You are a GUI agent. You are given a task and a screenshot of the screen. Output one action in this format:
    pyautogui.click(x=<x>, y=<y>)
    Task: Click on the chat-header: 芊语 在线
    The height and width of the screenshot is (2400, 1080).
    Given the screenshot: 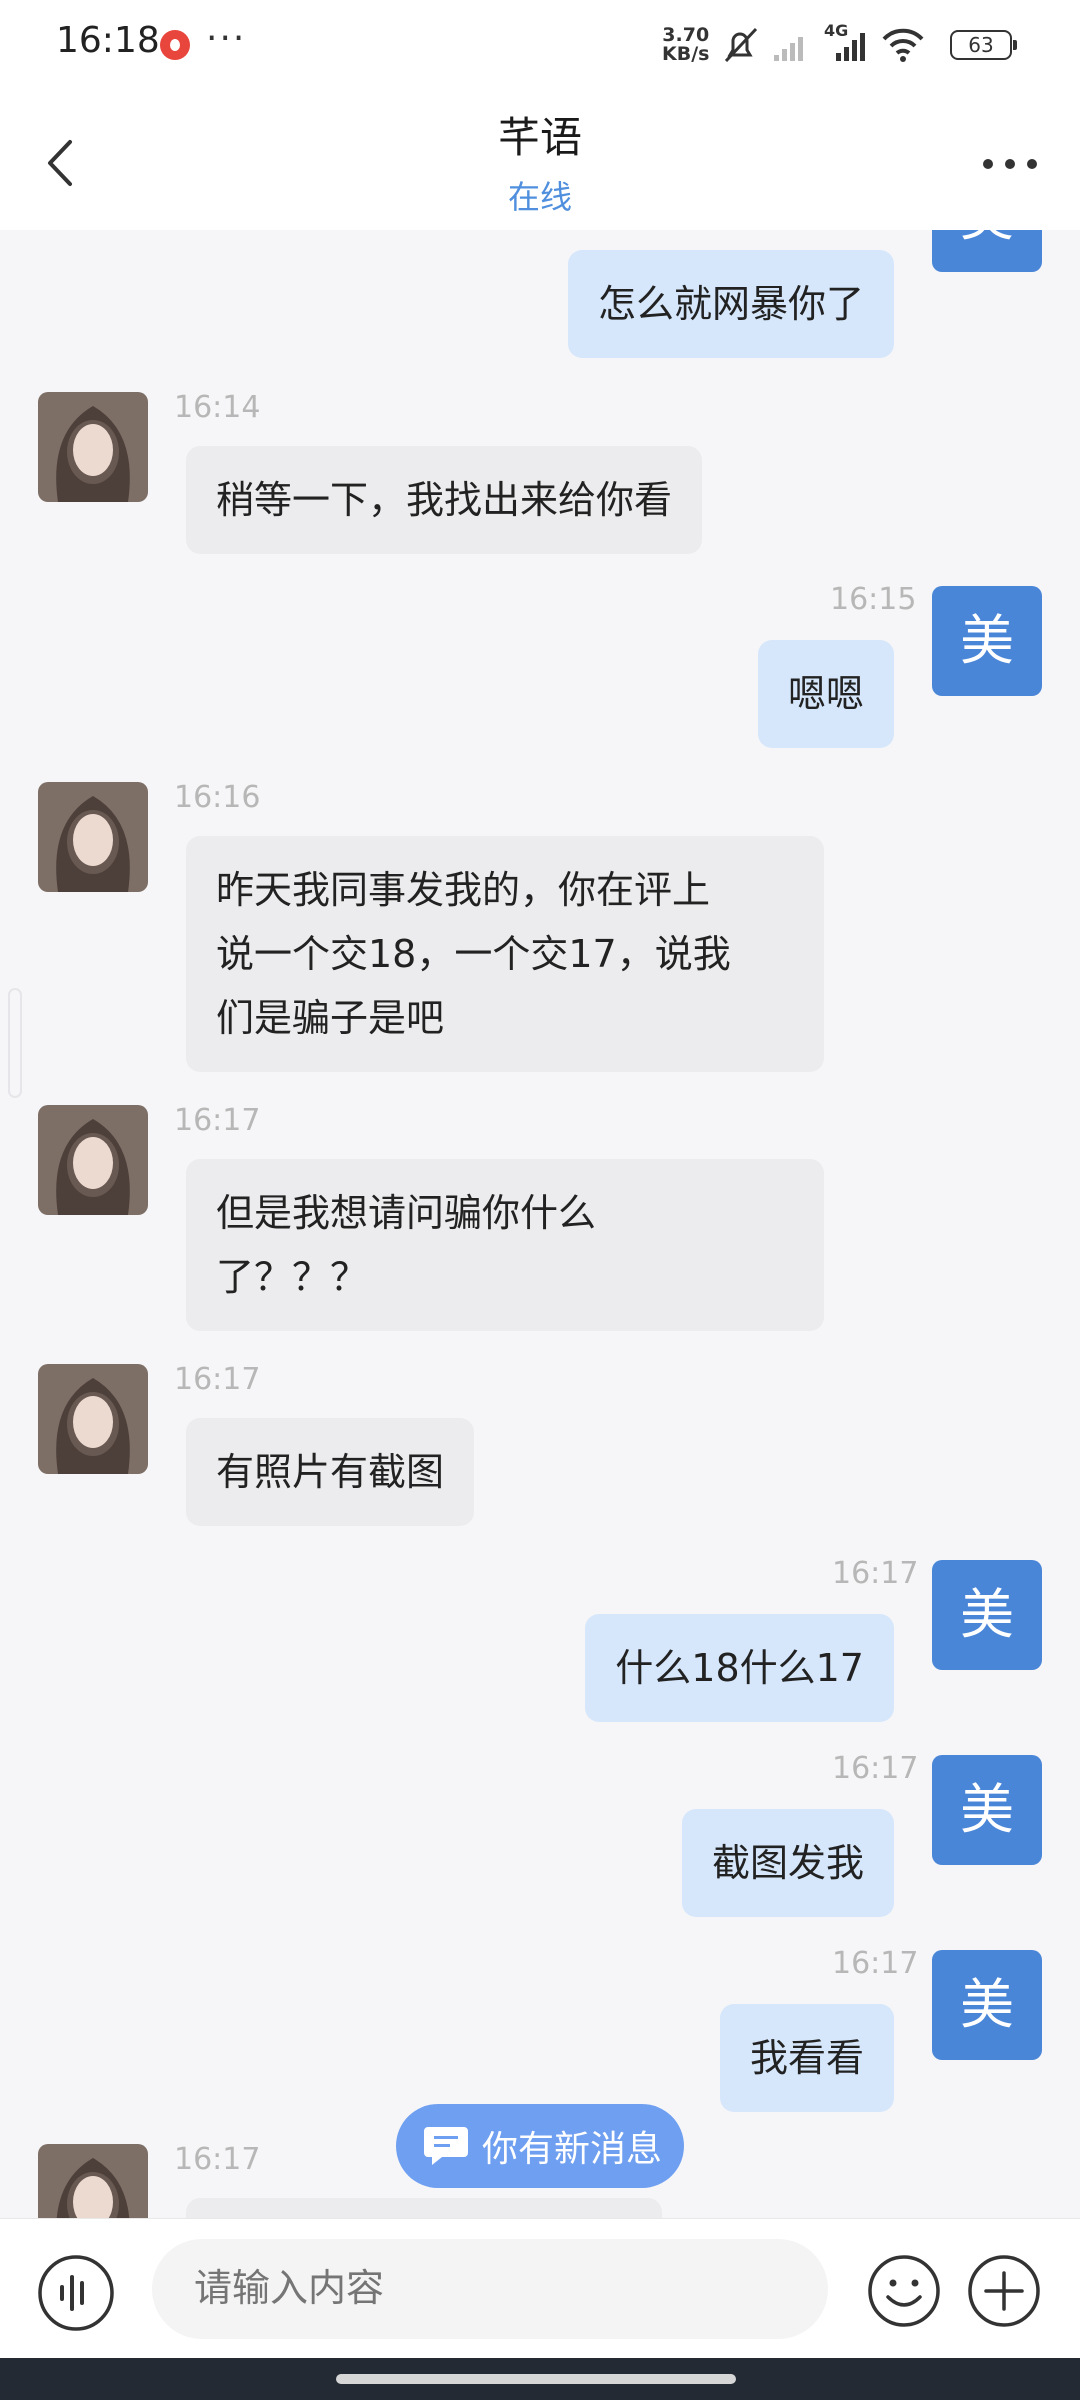 What is the action you would take?
    pyautogui.click(x=540, y=160)
    